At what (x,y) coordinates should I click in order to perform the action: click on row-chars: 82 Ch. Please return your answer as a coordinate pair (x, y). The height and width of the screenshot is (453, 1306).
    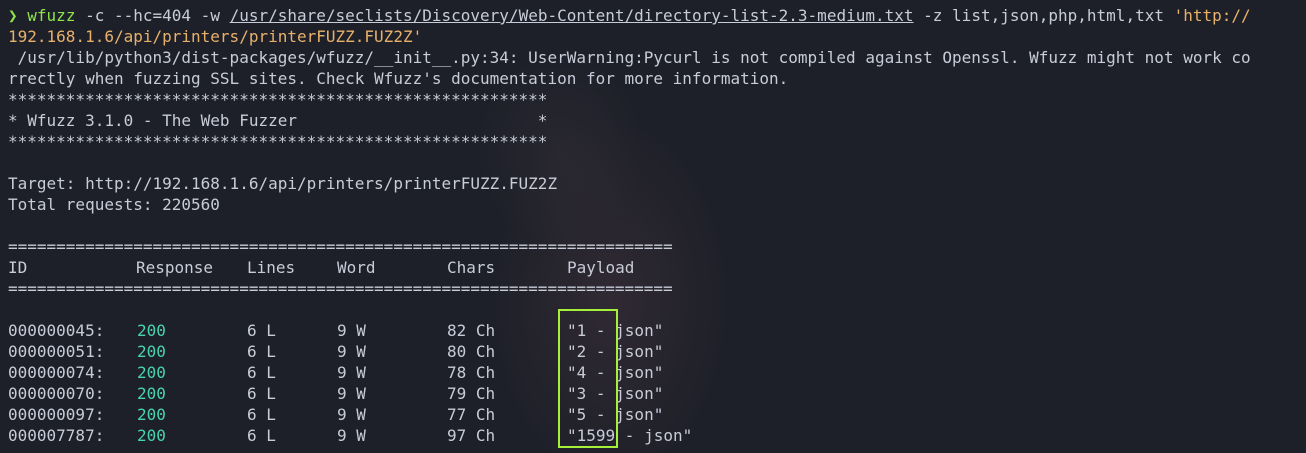
    Looking at the image, I should click on (471, 330).